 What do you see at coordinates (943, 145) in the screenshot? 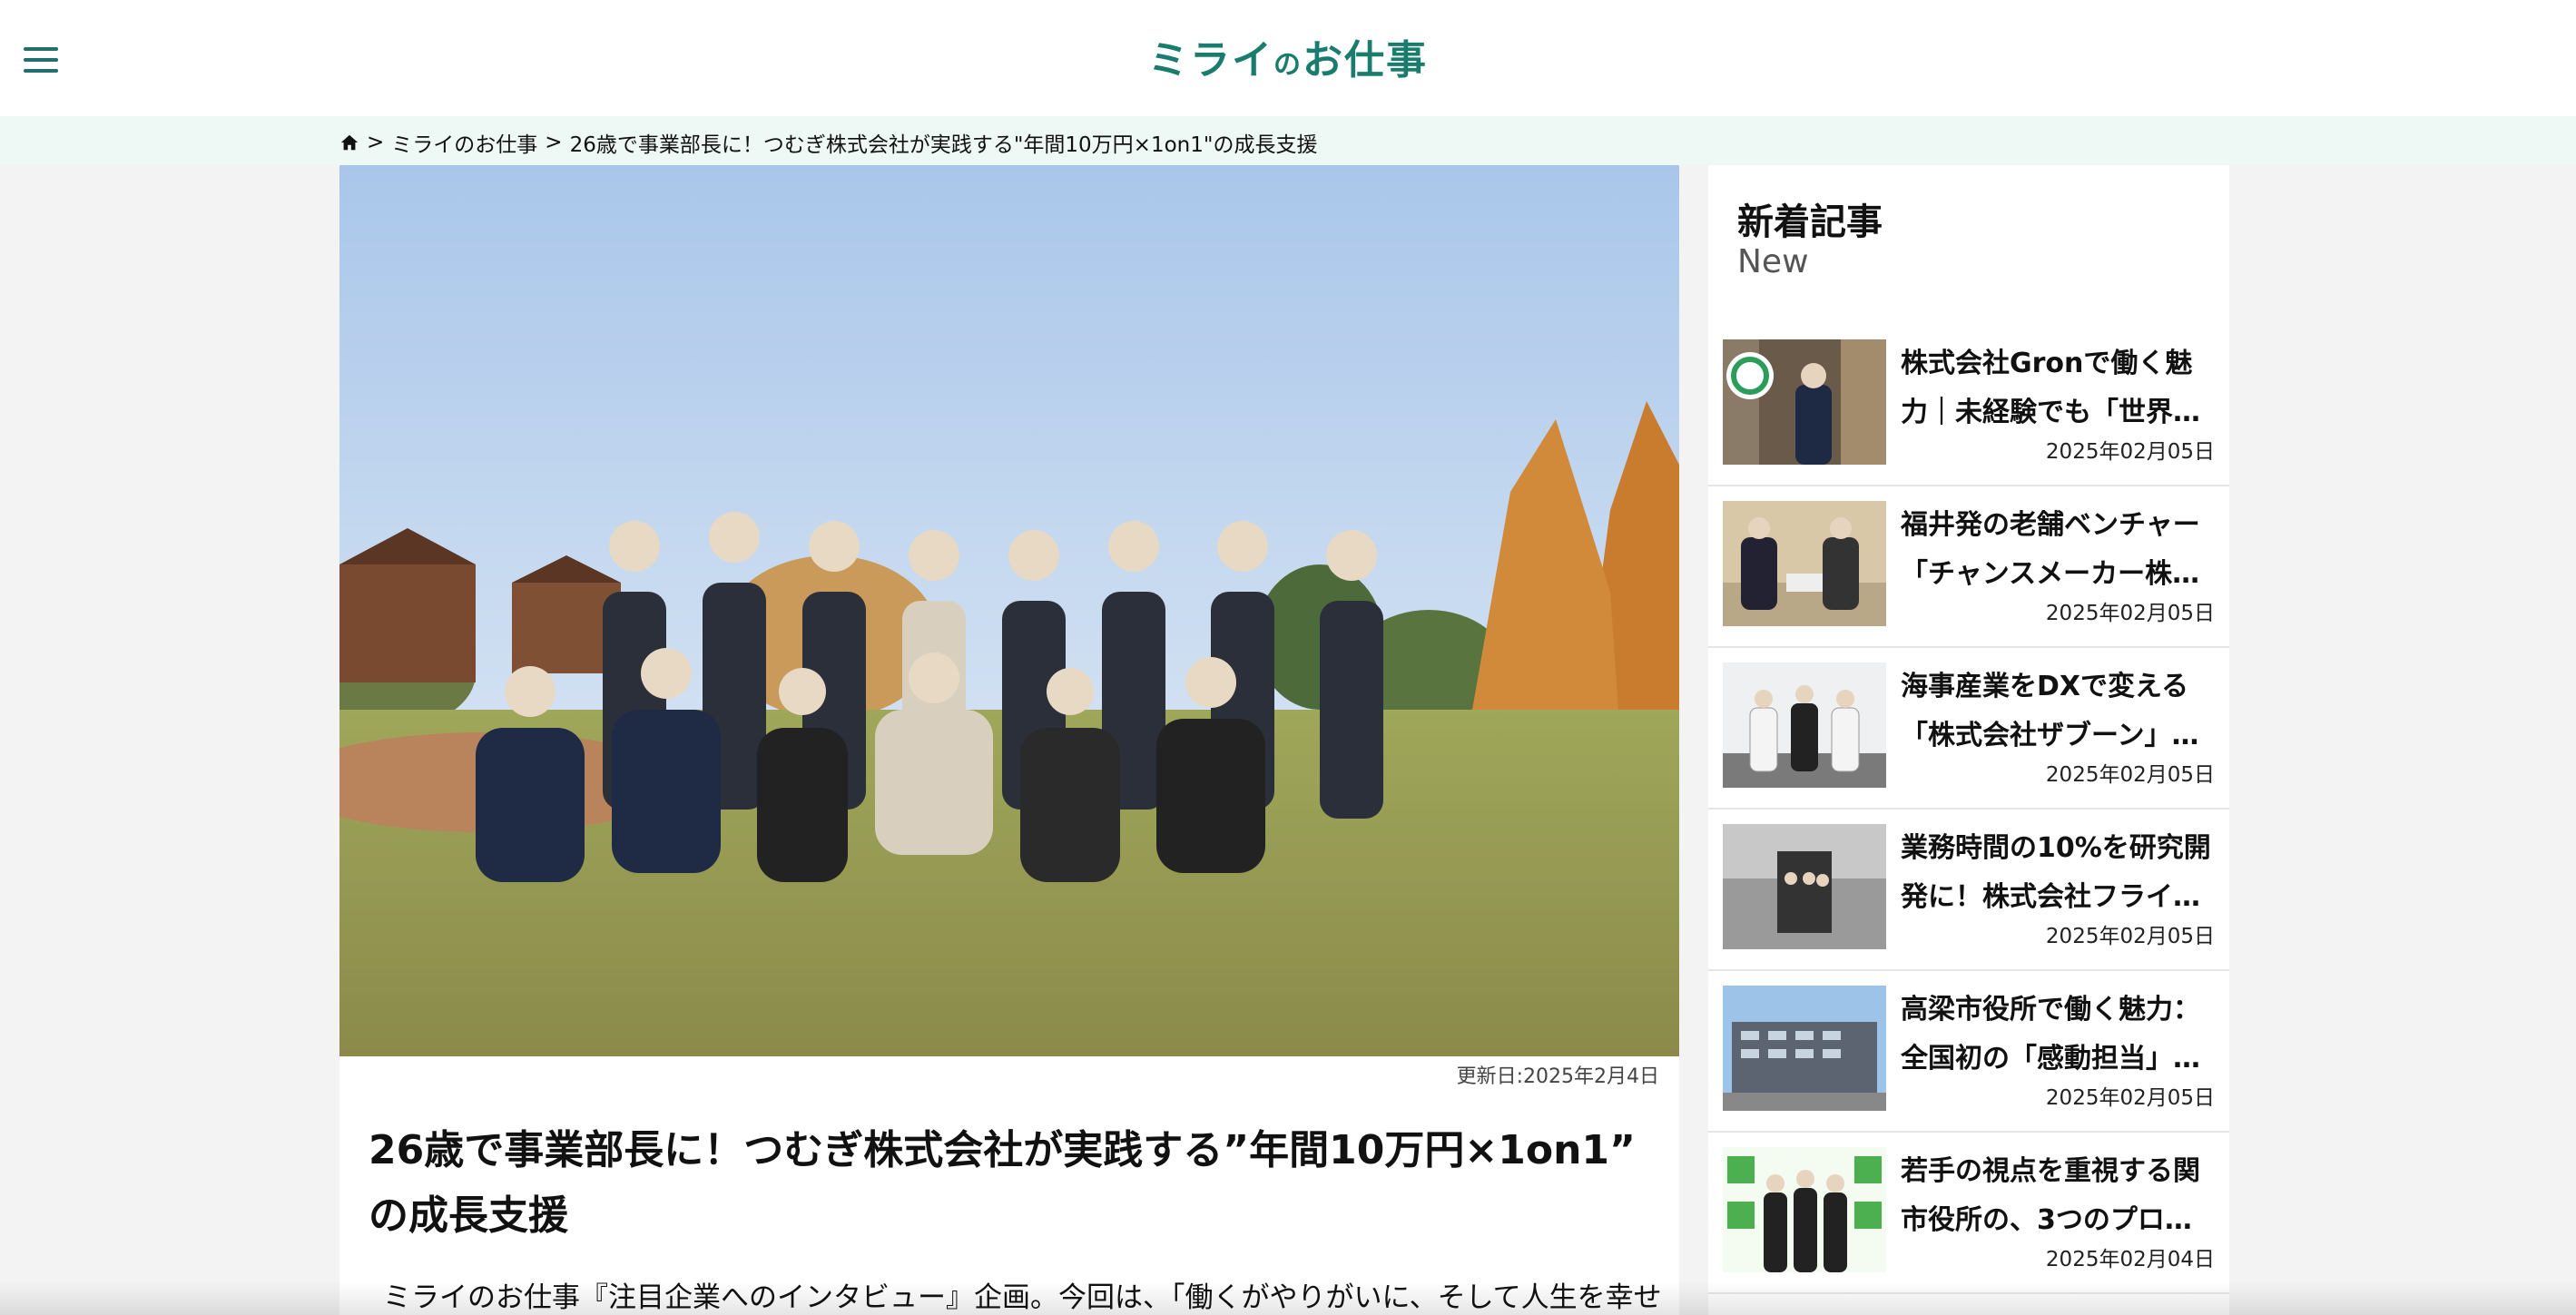
I see `breadcrumb-current: 26歳で事業部長に！つむぎ株式会社が実践する"年間10万円×1on1"の成長支援` at bounding box center [943, 145].